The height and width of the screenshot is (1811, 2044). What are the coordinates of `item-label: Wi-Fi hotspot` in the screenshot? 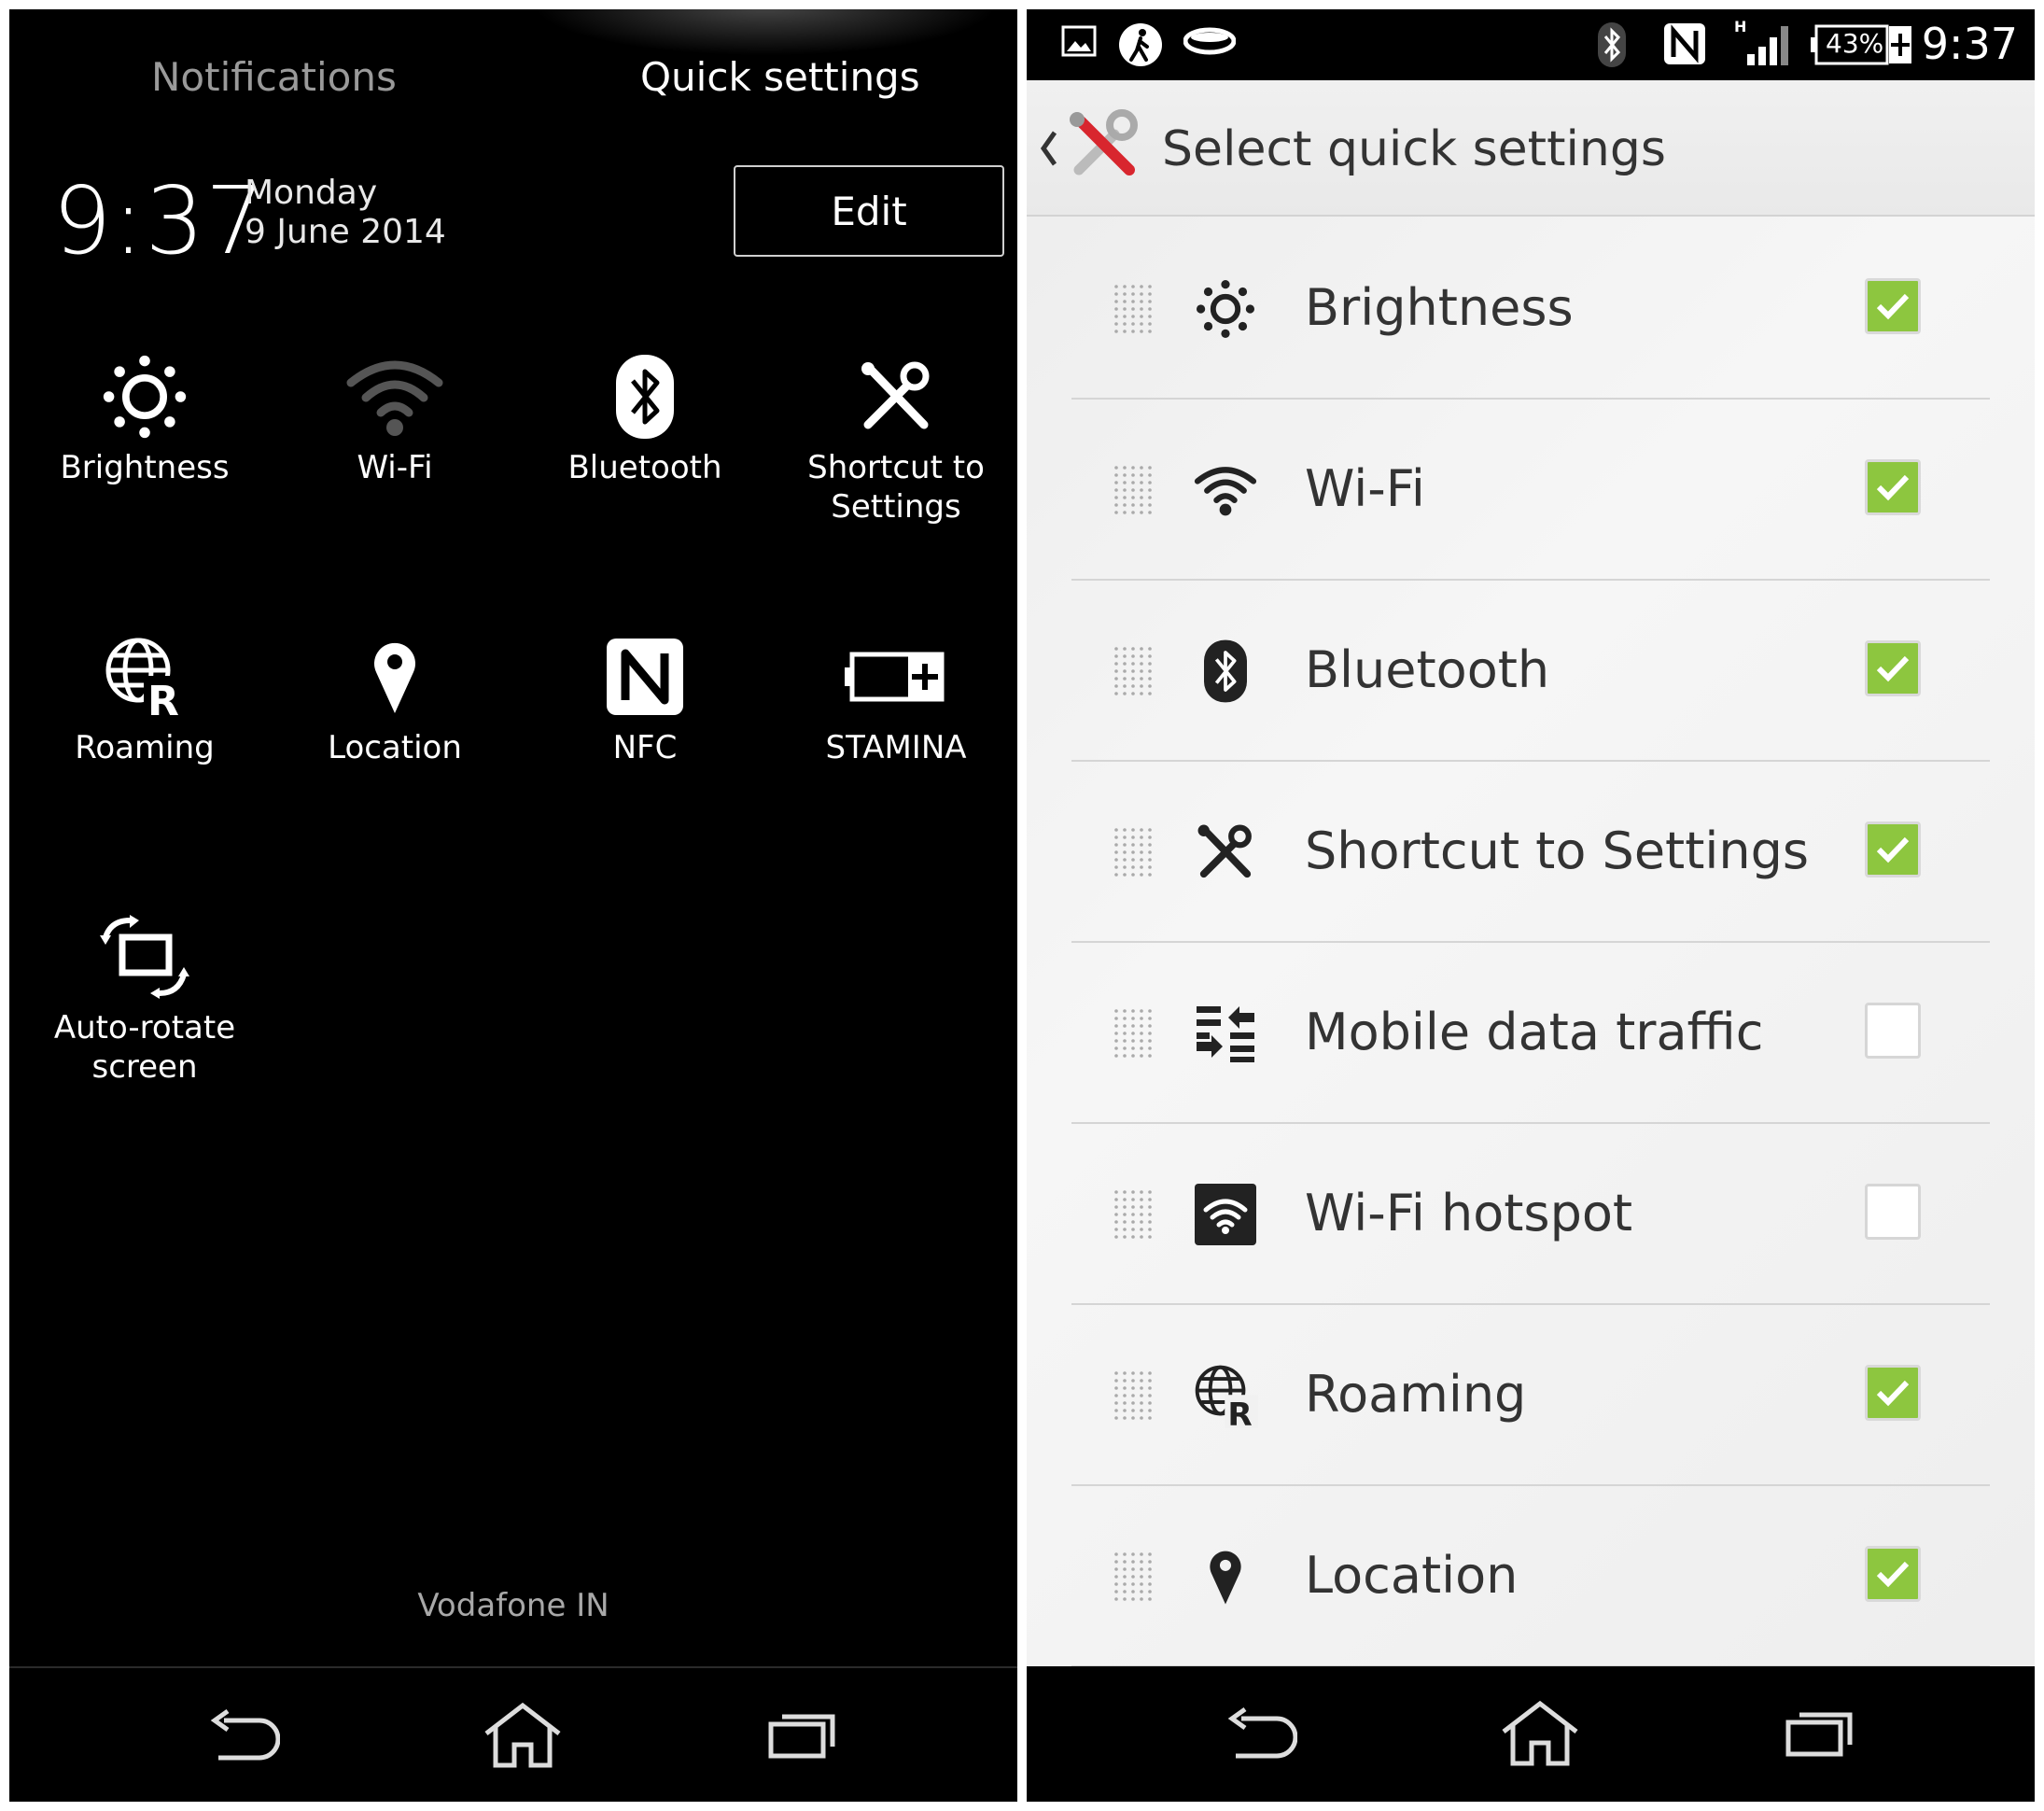 It's located at (1469, 1213).